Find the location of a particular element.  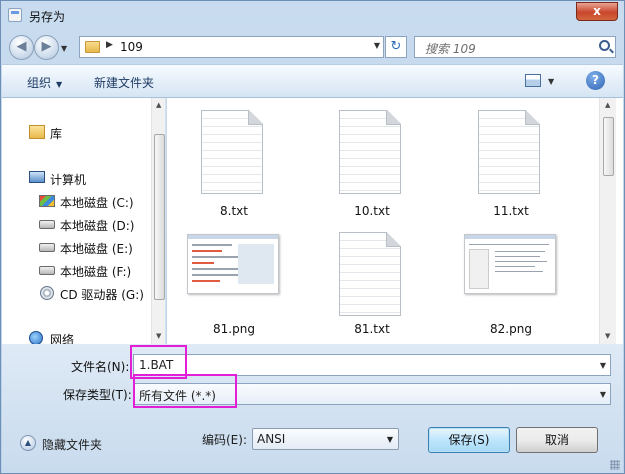

file-item: 8.txt is located at coordinates (227, 158).